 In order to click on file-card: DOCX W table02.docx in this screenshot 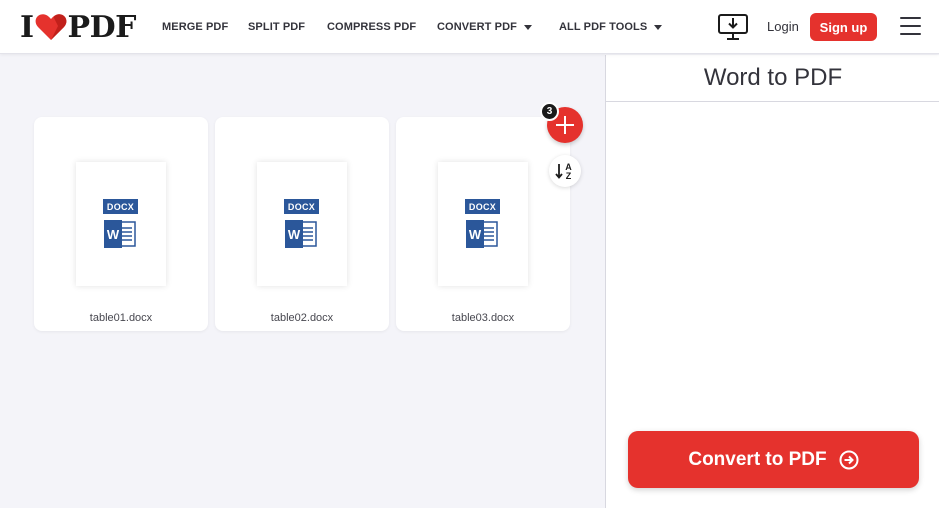, I will do `click(302, 224)`.